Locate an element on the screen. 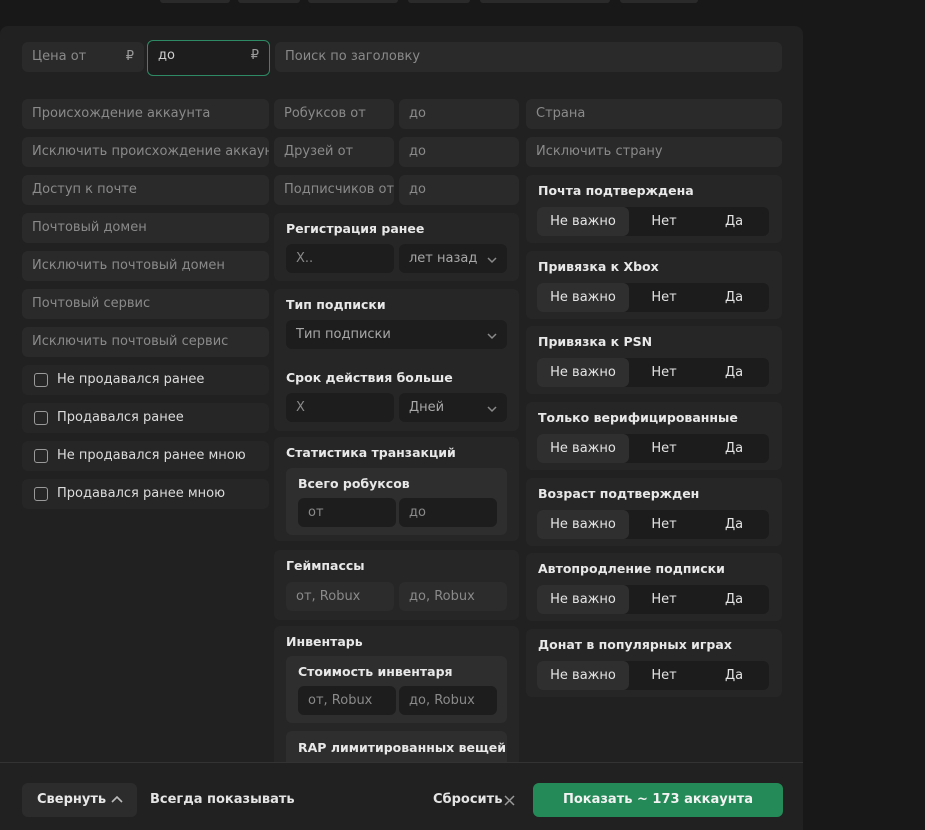  exclude-mail-domain-input: Исключить почтовый домен is located at coordinates (145, 266).